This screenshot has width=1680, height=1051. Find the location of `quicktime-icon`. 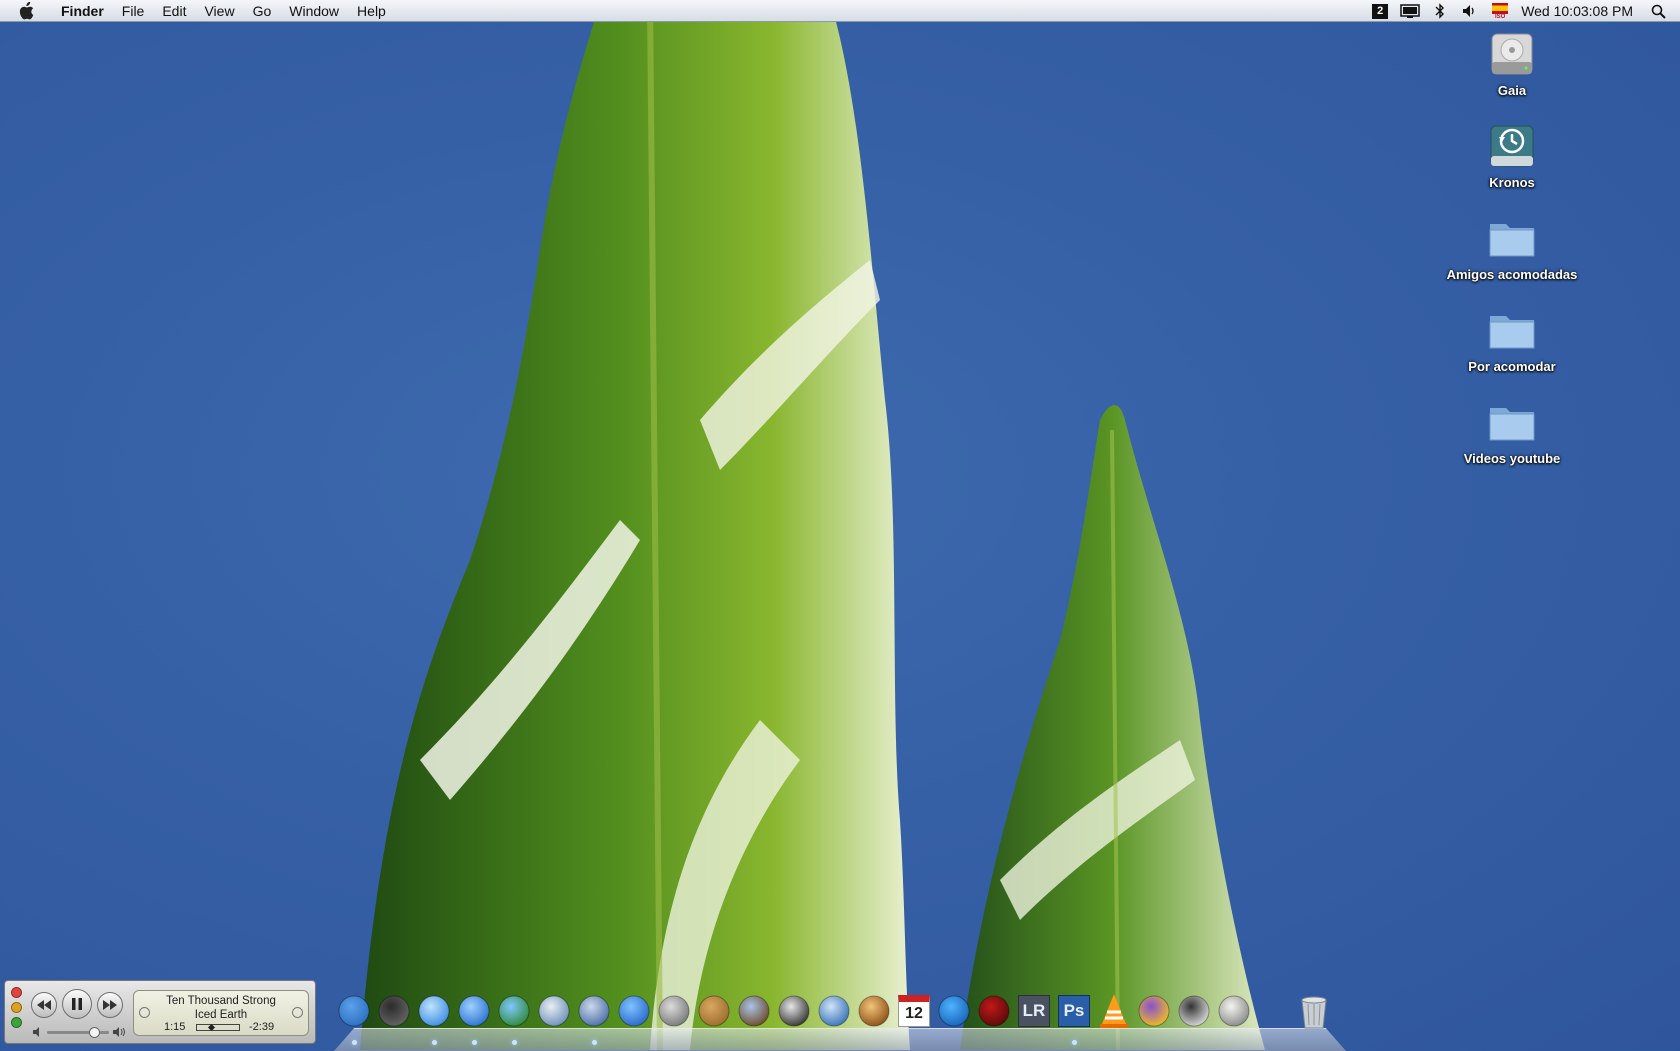

quicktime-icon is located at coordinates (954, 1011).